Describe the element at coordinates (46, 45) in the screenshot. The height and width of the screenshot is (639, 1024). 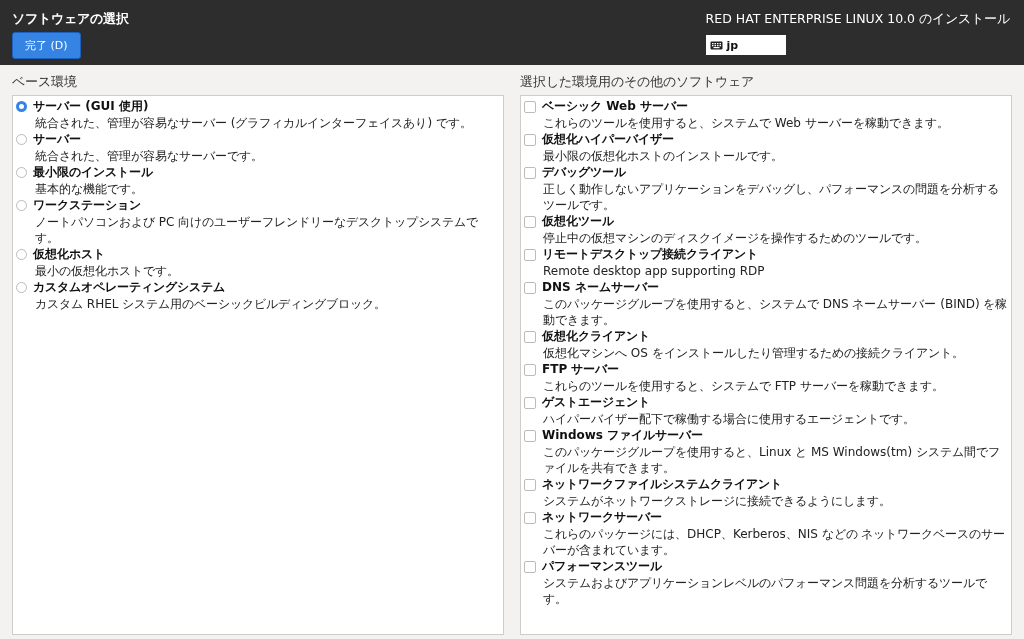
I see `done-button: 完了 (D)` at that location.